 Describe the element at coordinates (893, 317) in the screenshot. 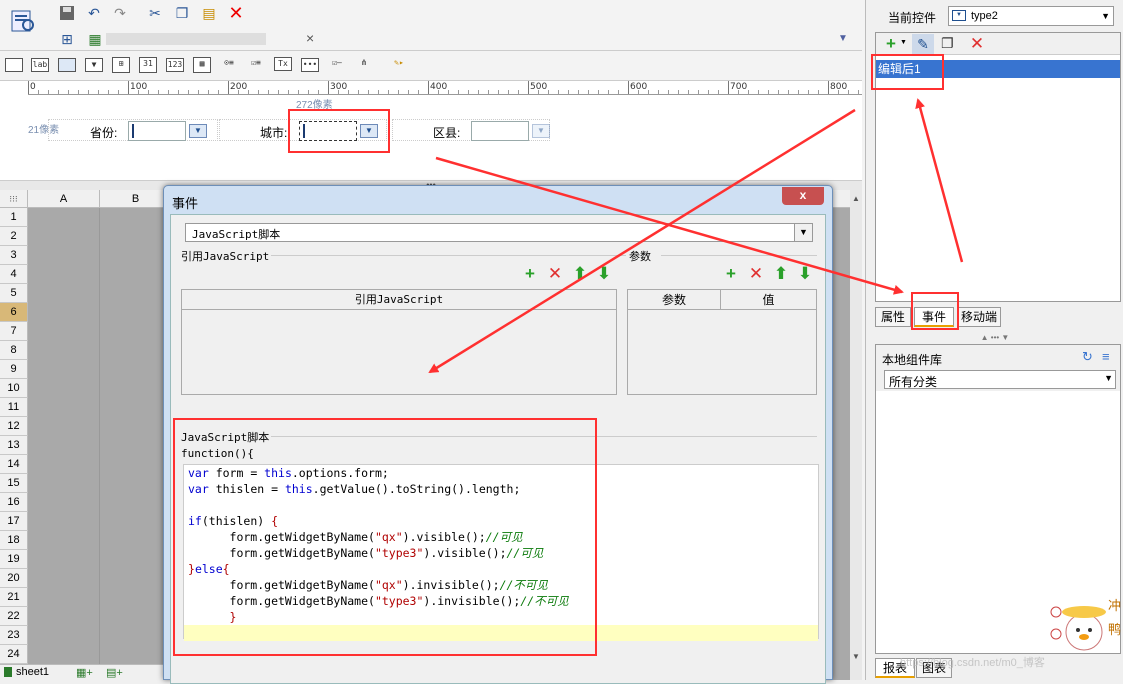

I see `tab-properties: 属性` at that location.